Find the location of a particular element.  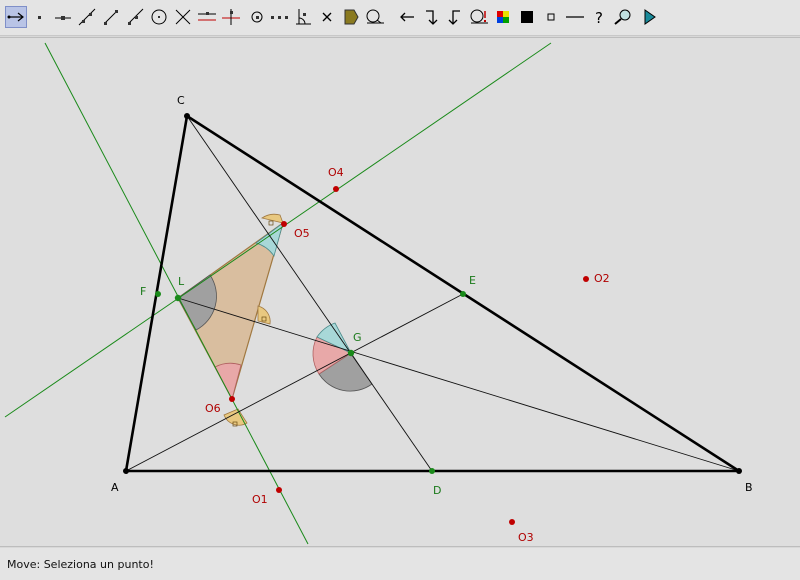

animation-tool-button is located at coordinates (649, 17).